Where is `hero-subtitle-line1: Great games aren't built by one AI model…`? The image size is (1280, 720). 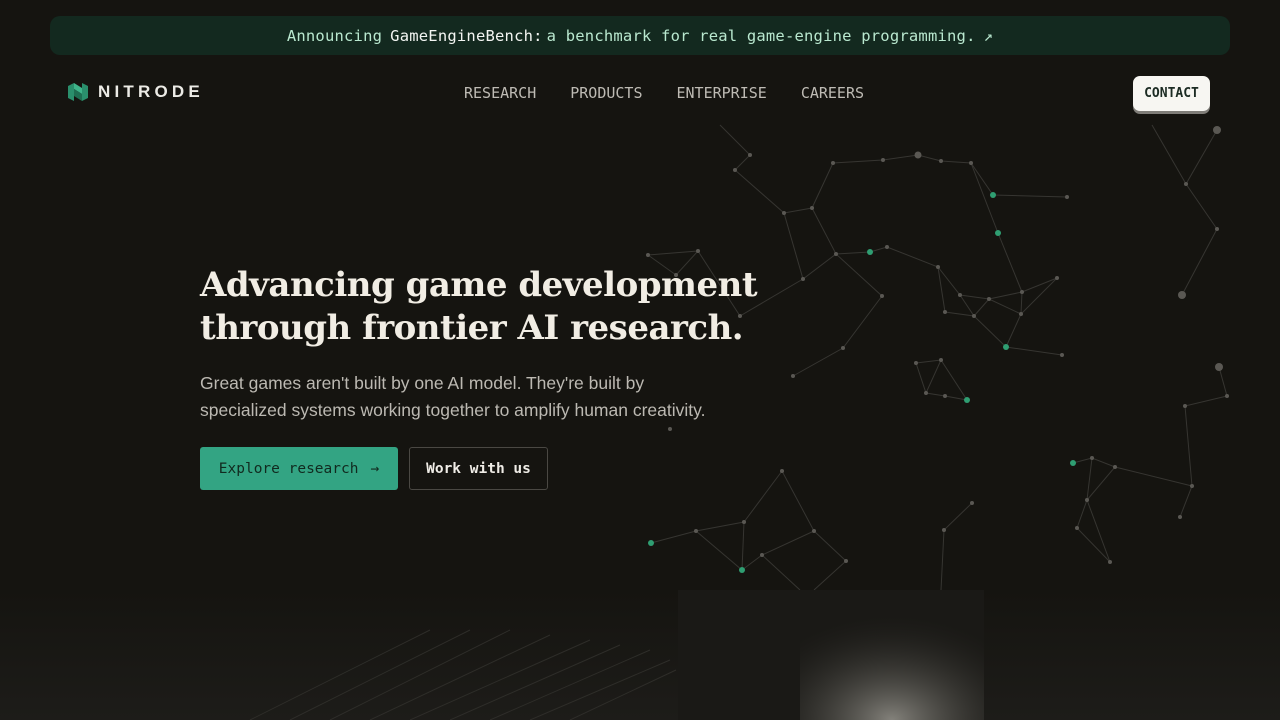
hero-subtitle-line1: Great games aren't built by one AI model… is located at coordinates (422, 383).